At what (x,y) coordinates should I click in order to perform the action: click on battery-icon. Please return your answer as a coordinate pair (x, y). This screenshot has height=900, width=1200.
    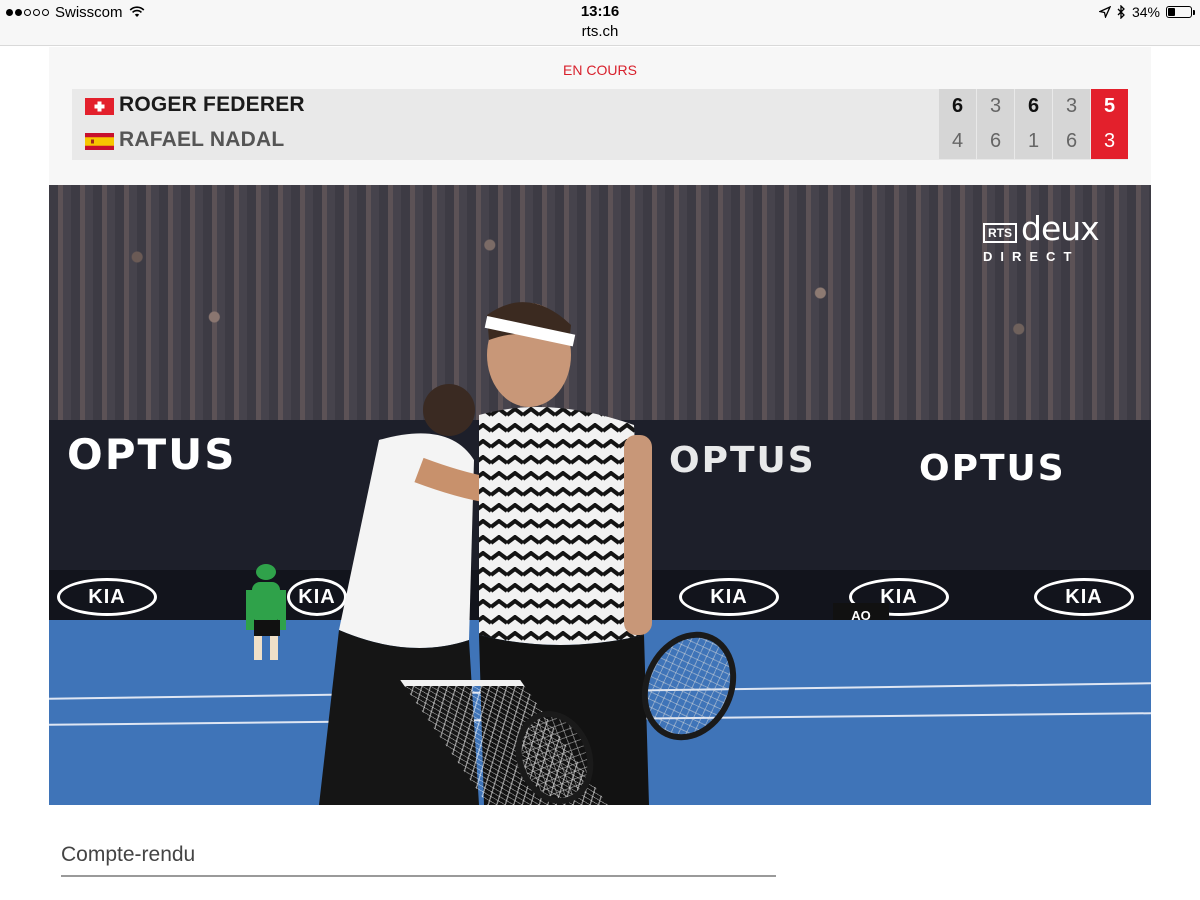
    Looking at the image, I should click on (1180, 12).